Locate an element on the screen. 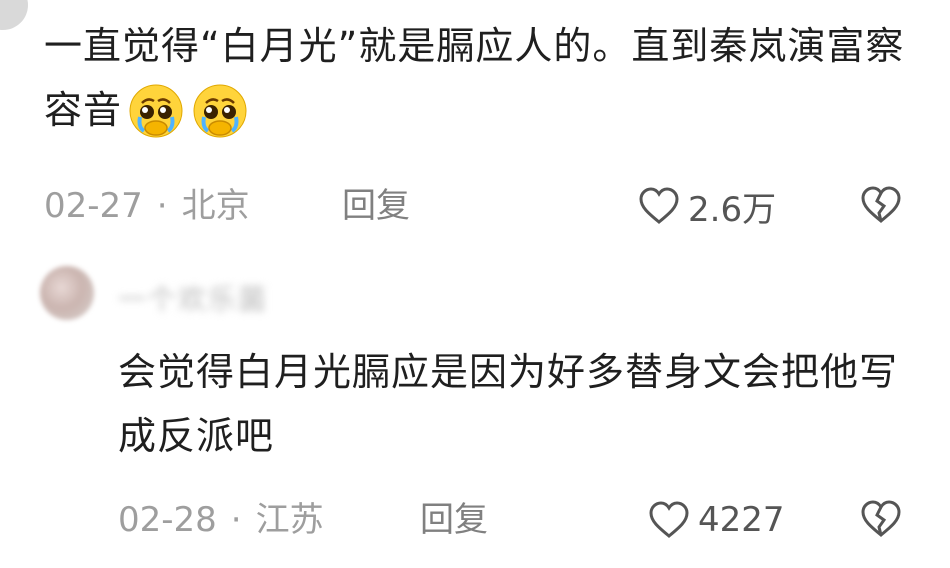 This screenshot has width=950, height=568. reply-date: 02-28 is located at coordinates (167, 520).